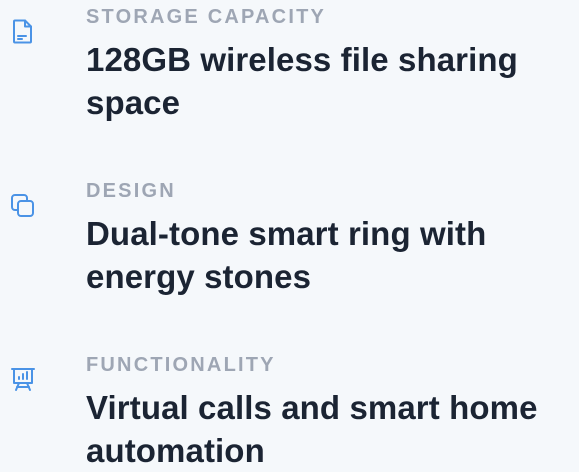 The width and height of the screenshot is (579, 472). Describe the element at coordinates (286, 255) in the screenshot. I see `feature-title: Dual-tone smart ring with energy stones` at that location.